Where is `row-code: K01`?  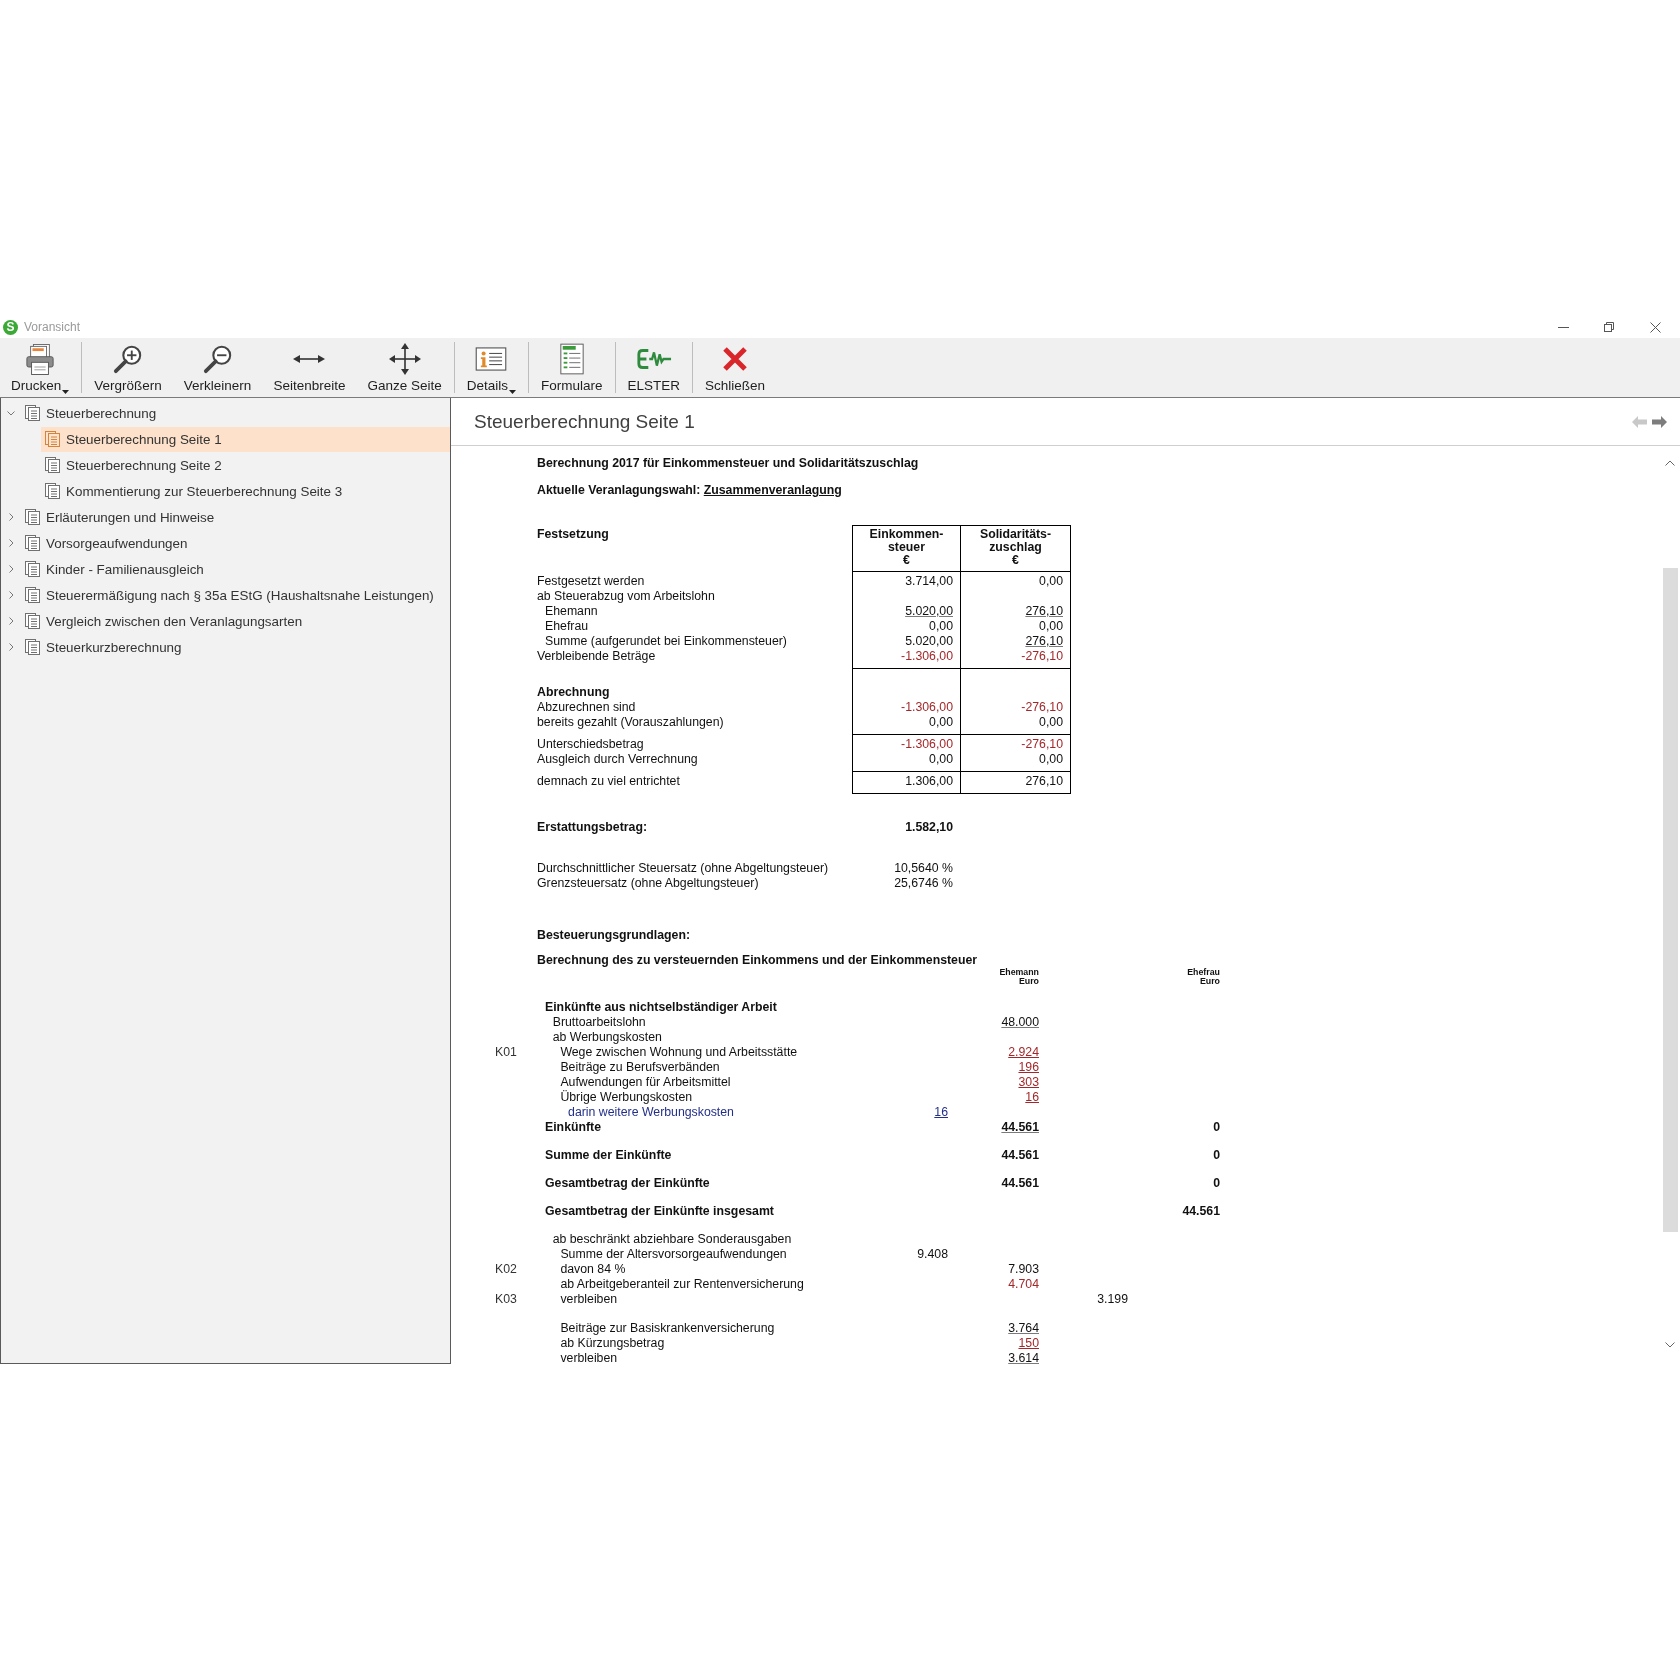
row-code: K01 is located at coordinates (506, 1052).